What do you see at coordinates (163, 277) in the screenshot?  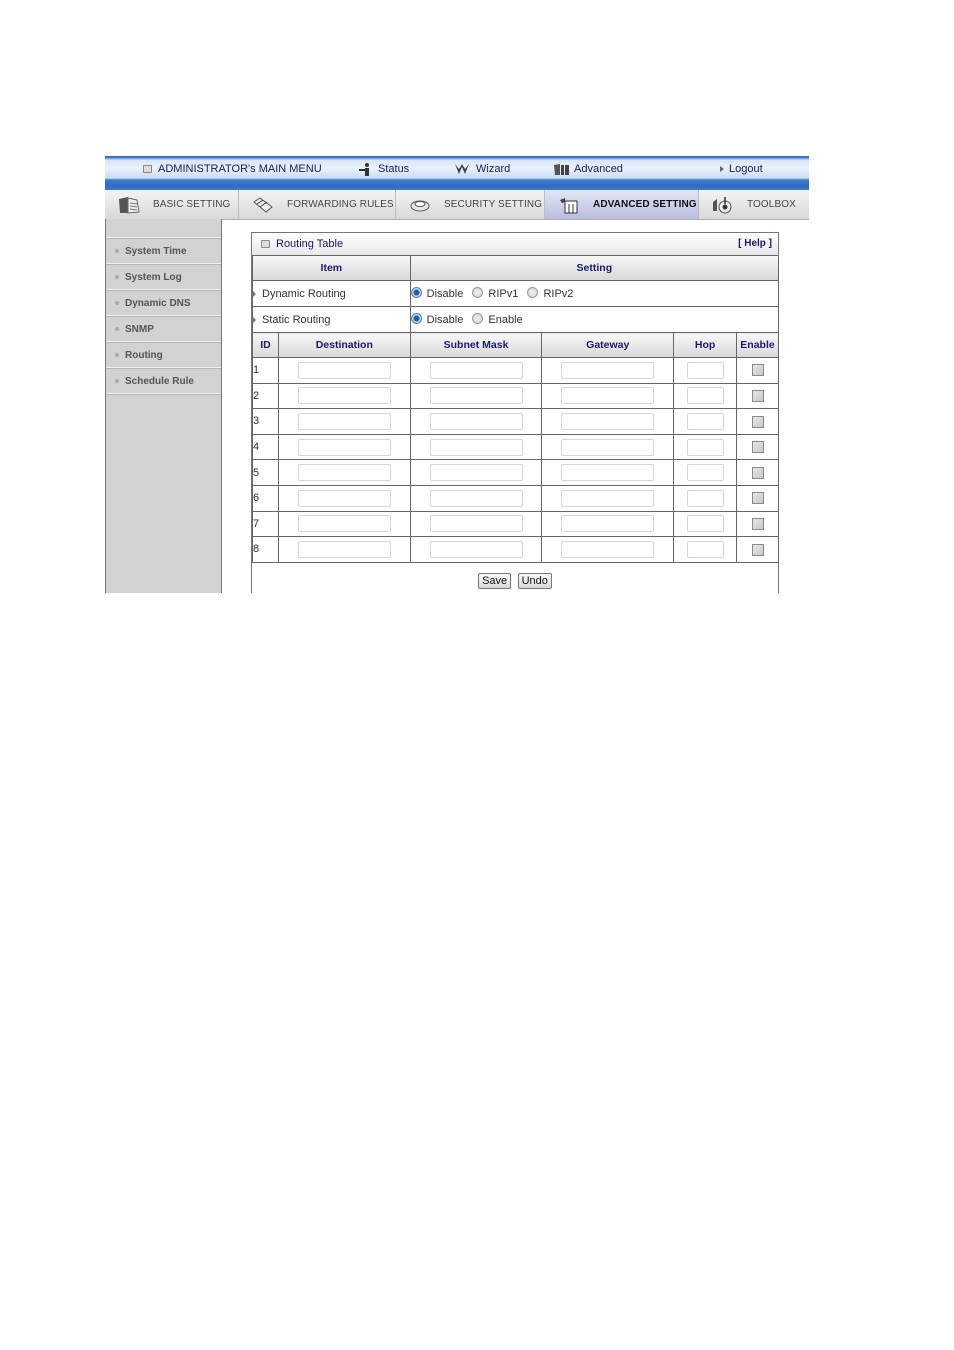 I see `sidebar-item-system-log: System Log` at bounding box center [163, 277].